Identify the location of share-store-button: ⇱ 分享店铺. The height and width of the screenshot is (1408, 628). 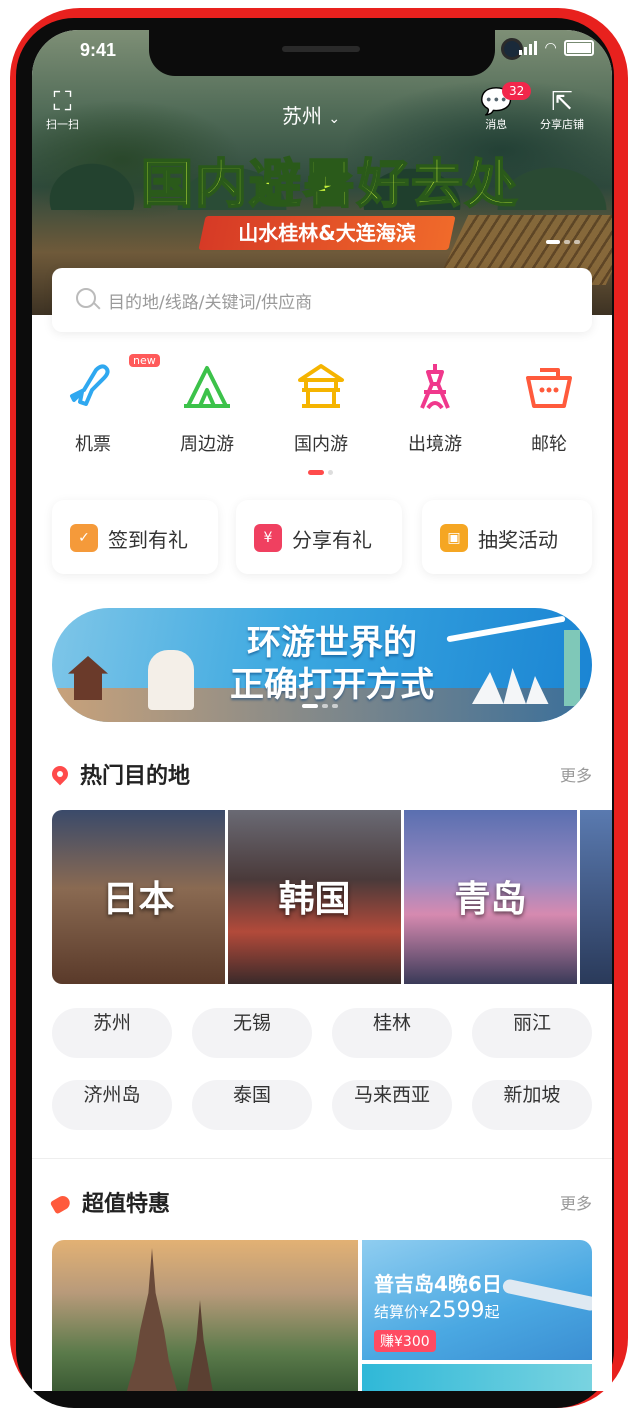
(562, 110).